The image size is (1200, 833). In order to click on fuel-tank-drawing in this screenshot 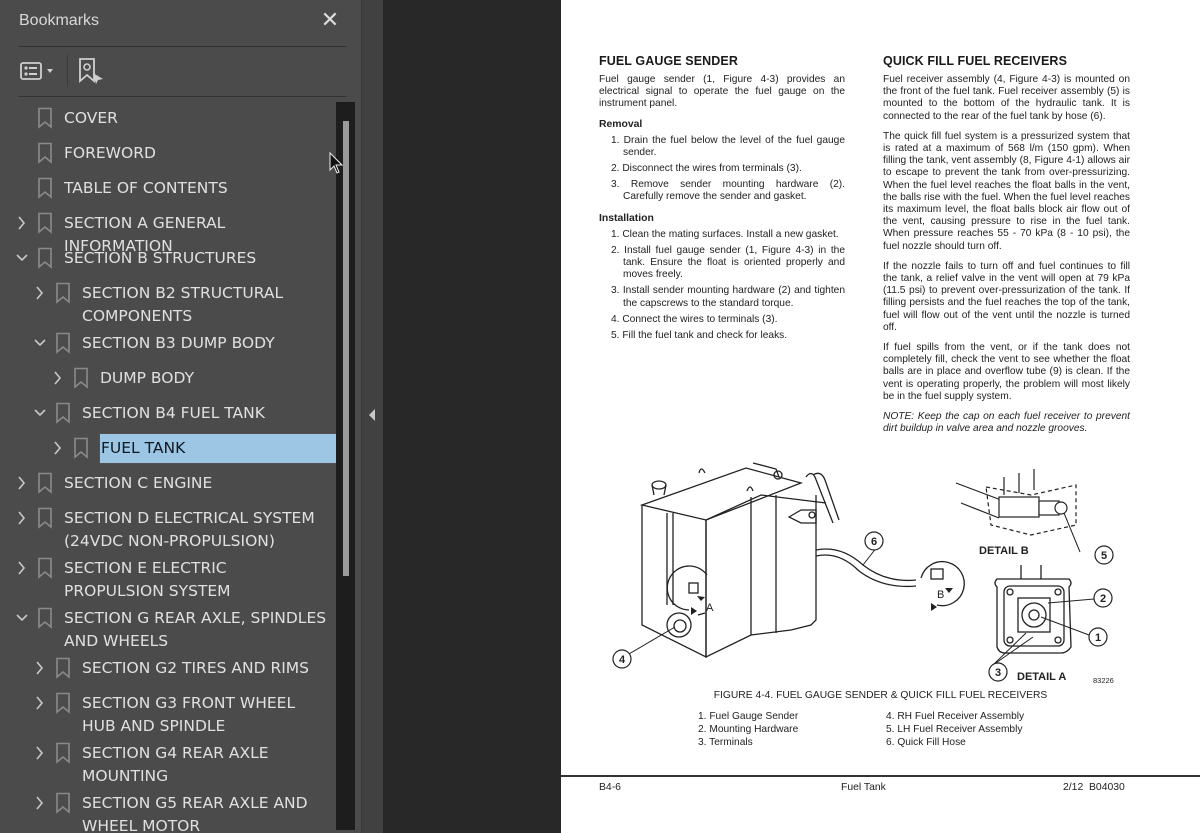, I will do `click(802, 560)`.